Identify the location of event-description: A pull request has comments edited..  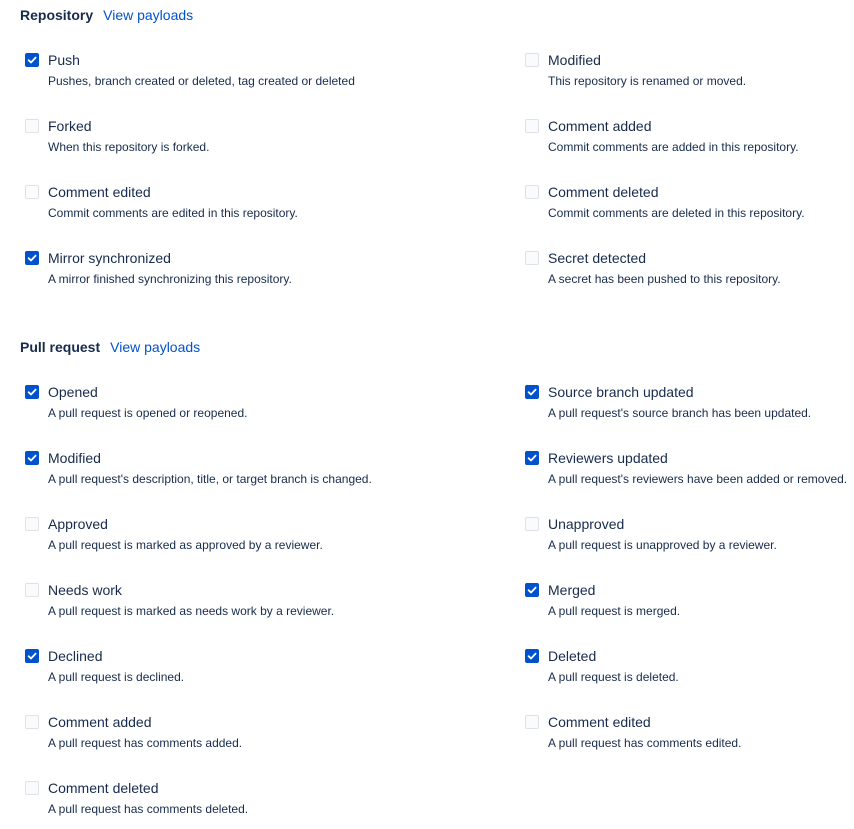
(645, 743).